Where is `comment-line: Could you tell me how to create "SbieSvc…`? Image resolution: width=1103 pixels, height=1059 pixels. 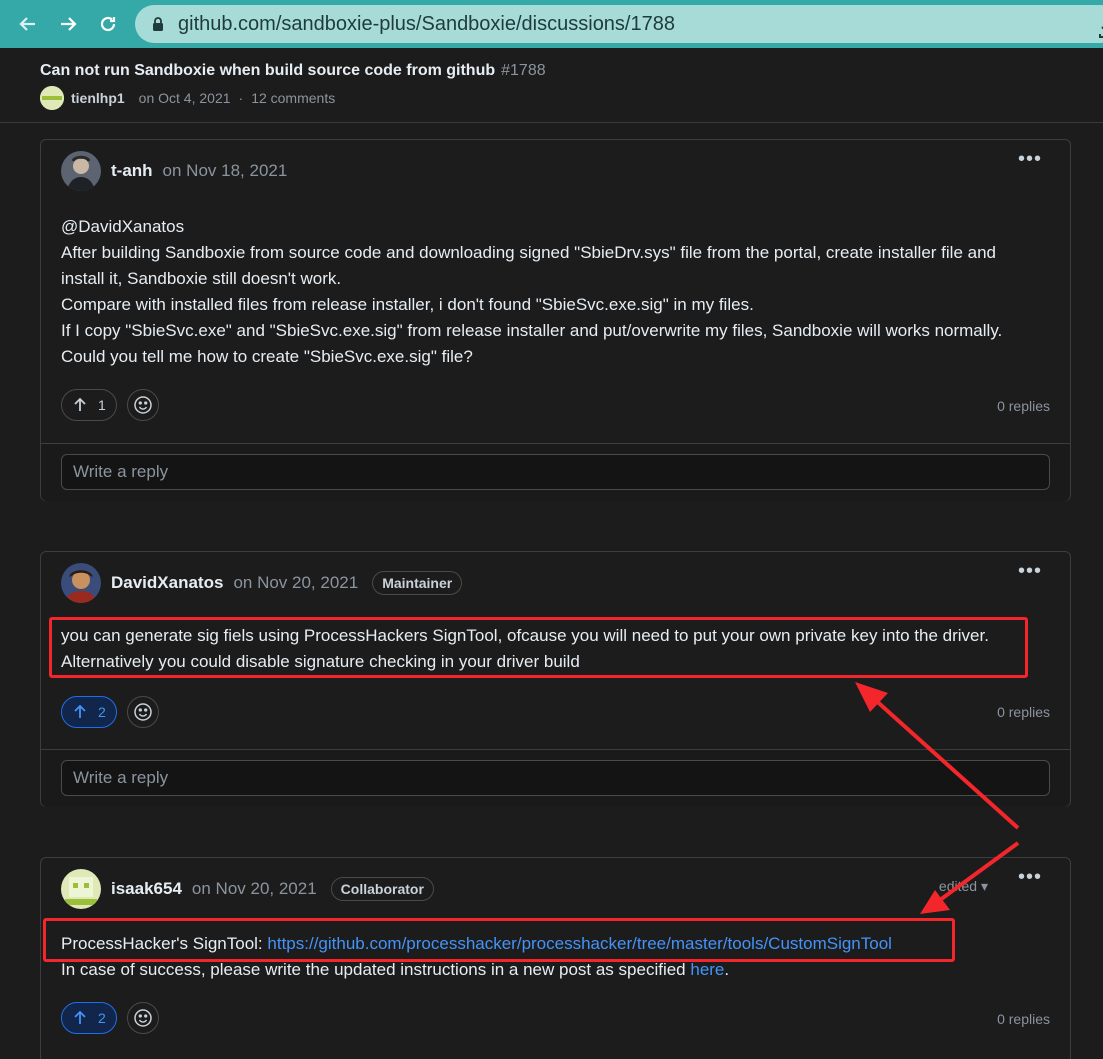
comment-line: Could you tell me how to create "SbieSvc… is located at coordinates (267, 356).